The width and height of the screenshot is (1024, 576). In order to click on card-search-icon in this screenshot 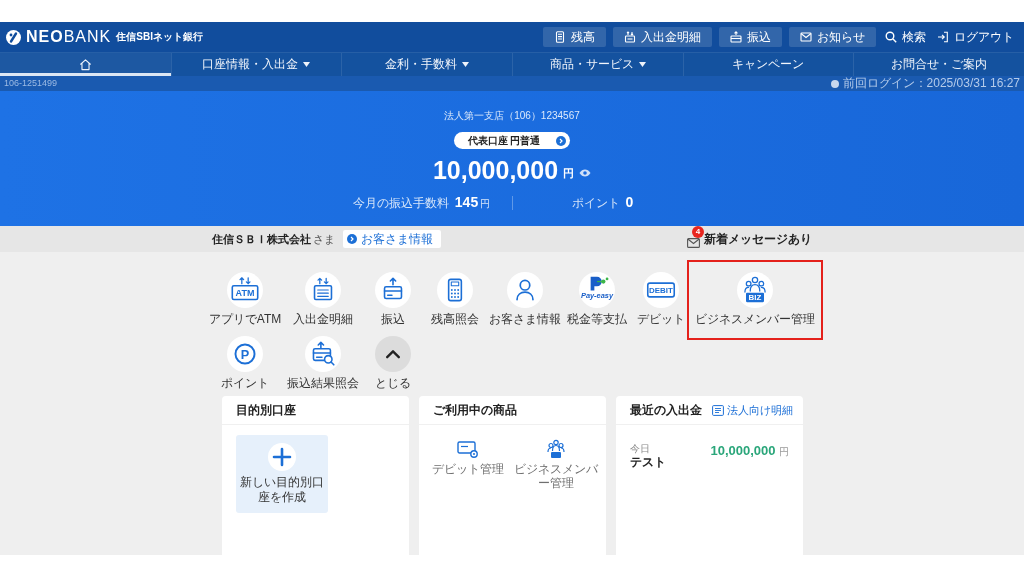, I will do `click(323, 354)`.